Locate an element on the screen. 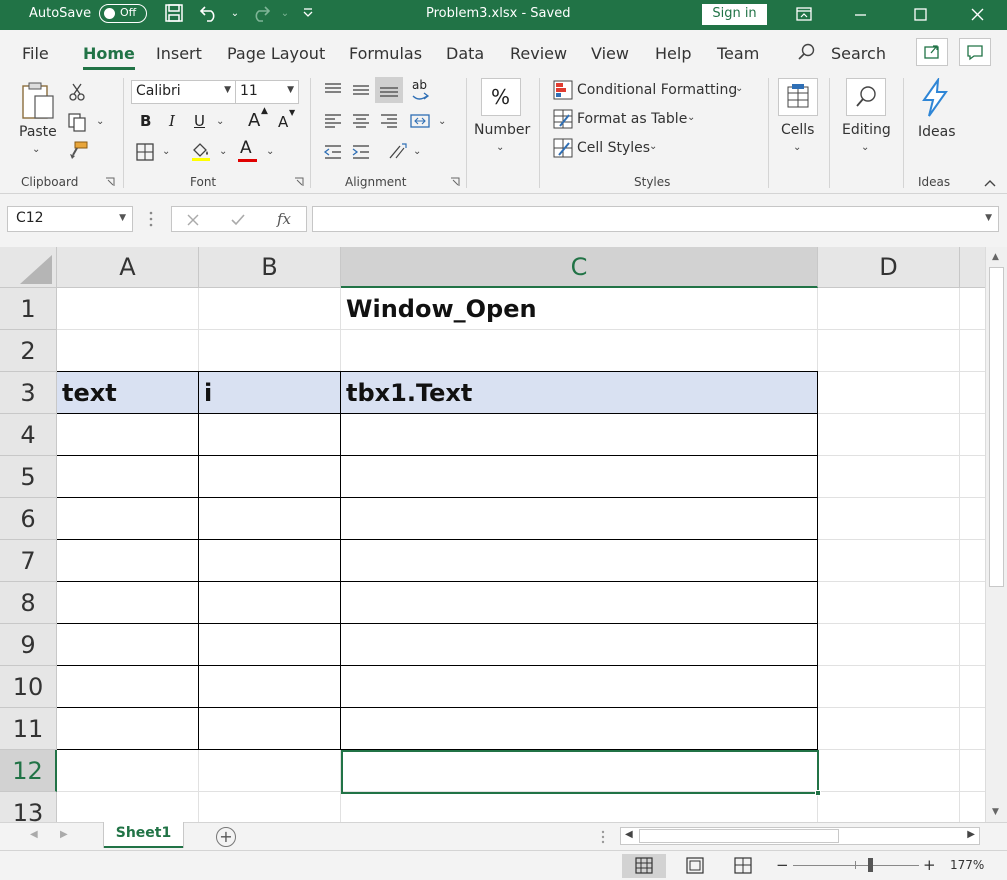 The width and height of the screenshot is (1007, 880). number-dropdown-icon: ⌄ is located at coordinates (500, 147).